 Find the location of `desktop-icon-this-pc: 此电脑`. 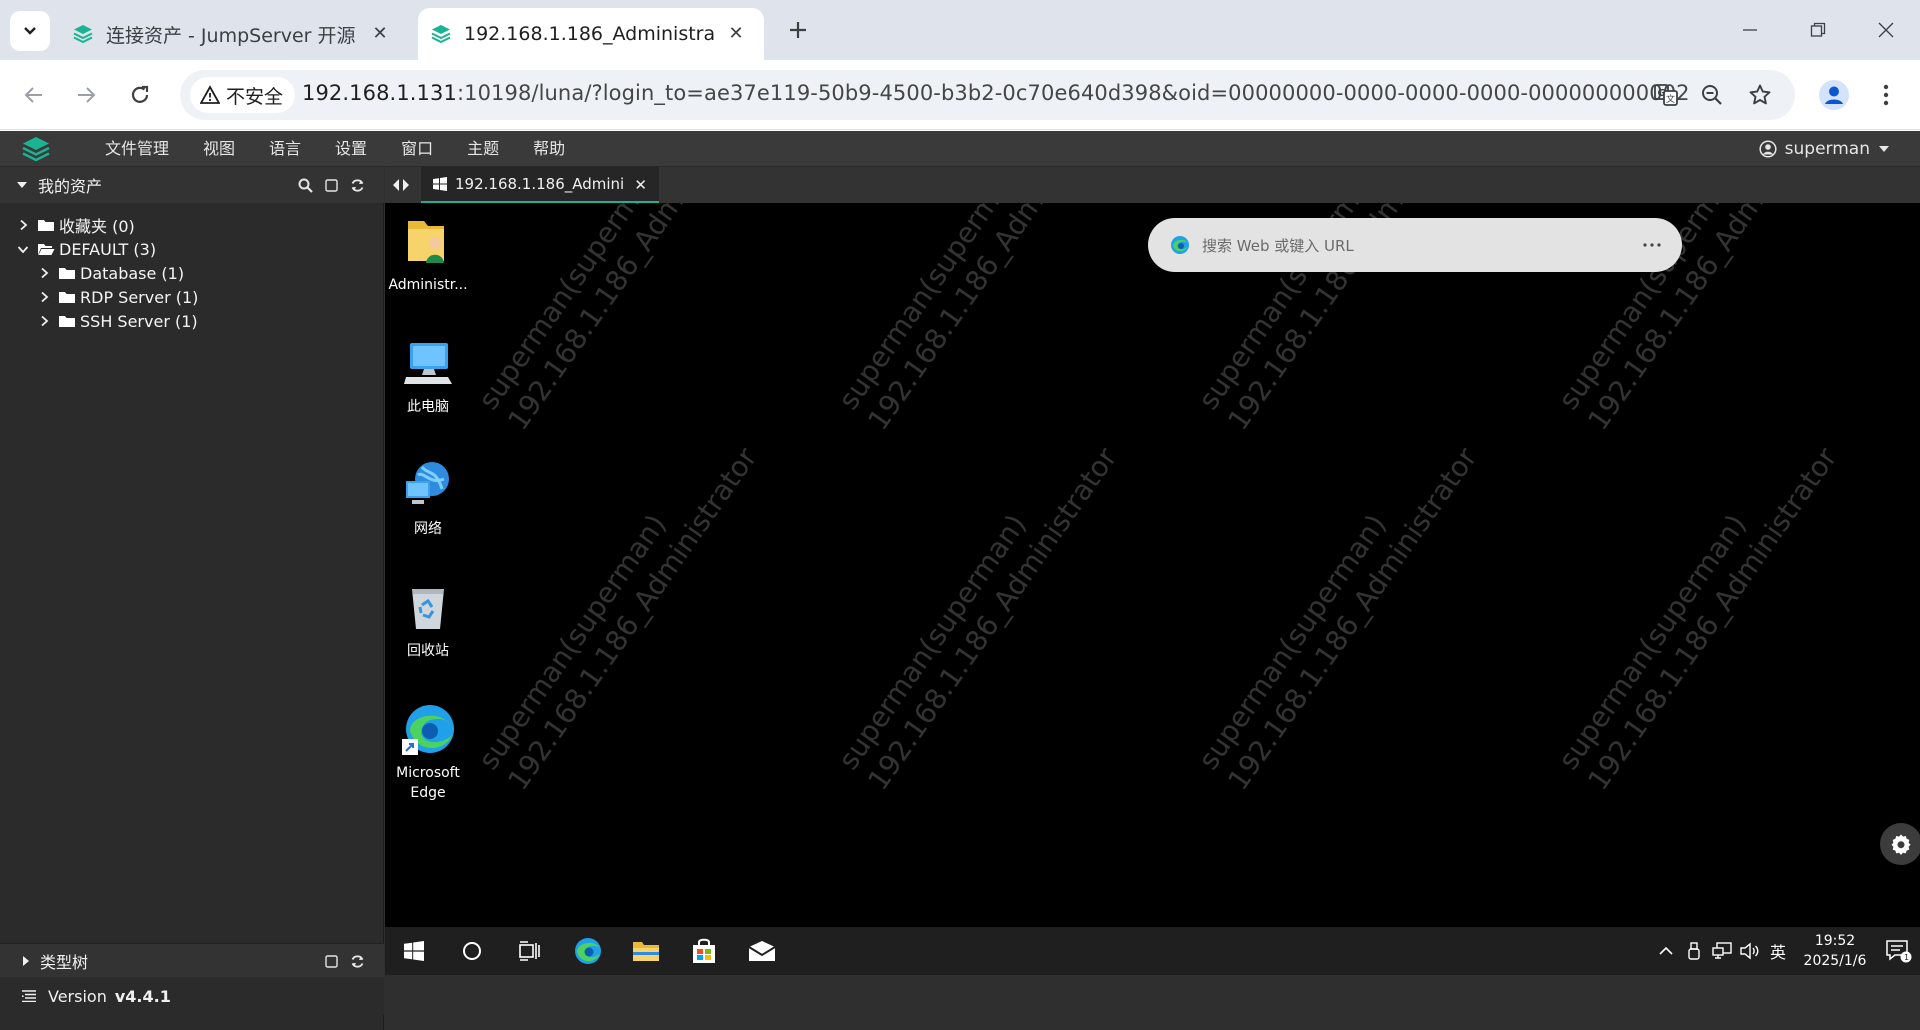

desktop-icon-this-pc: 此电脑 is located at coordinates (428, 376).